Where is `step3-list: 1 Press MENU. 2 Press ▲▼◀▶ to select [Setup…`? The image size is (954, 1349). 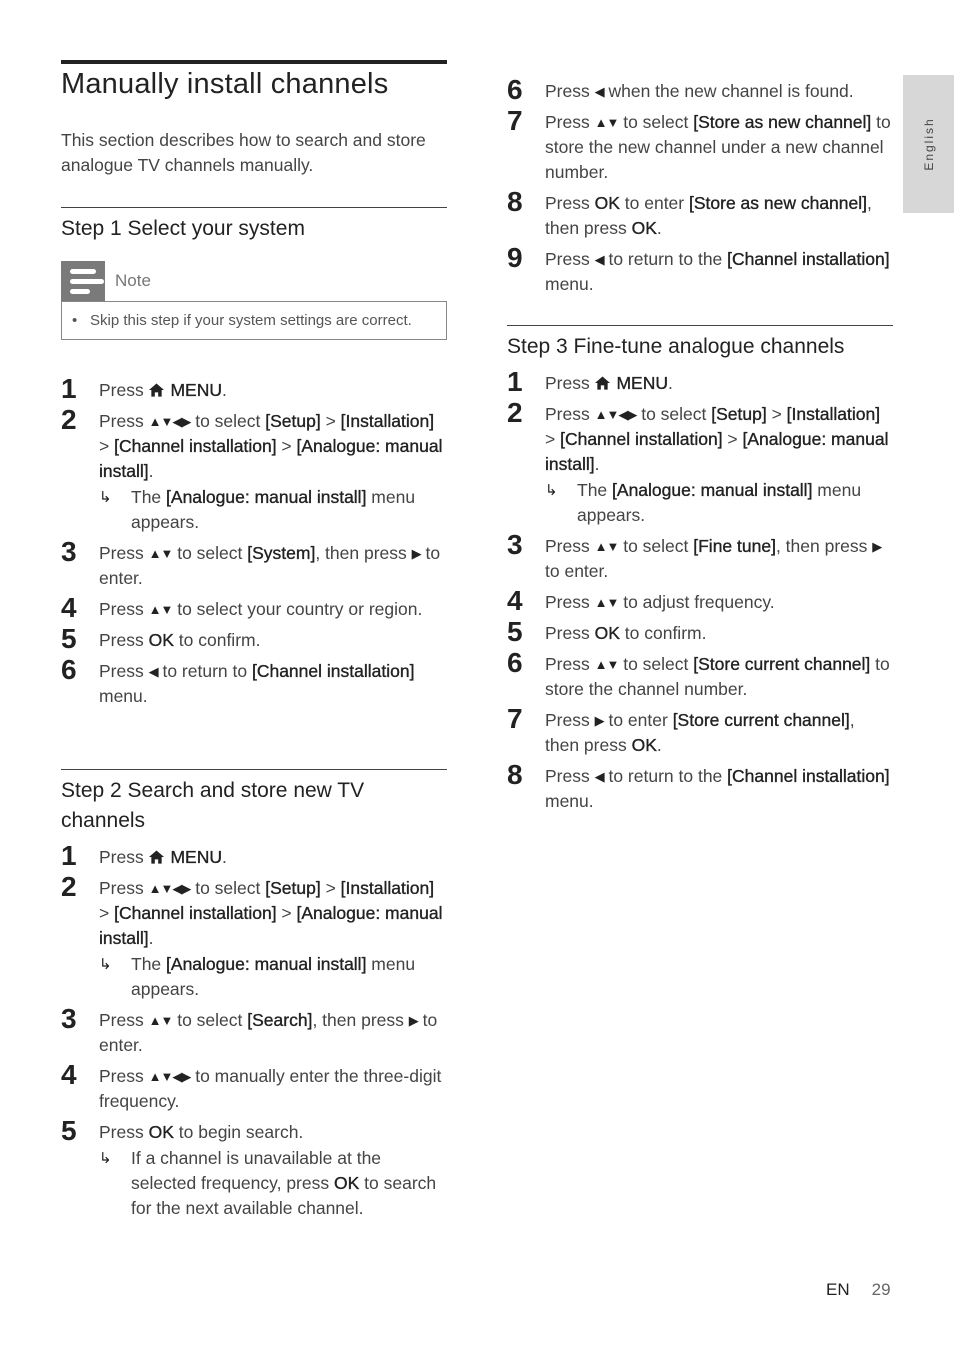
step3-list: 1 Press MENU. 2 Press ▲▼◀▶ to select [Setup… is located at coordinates (700, 593).